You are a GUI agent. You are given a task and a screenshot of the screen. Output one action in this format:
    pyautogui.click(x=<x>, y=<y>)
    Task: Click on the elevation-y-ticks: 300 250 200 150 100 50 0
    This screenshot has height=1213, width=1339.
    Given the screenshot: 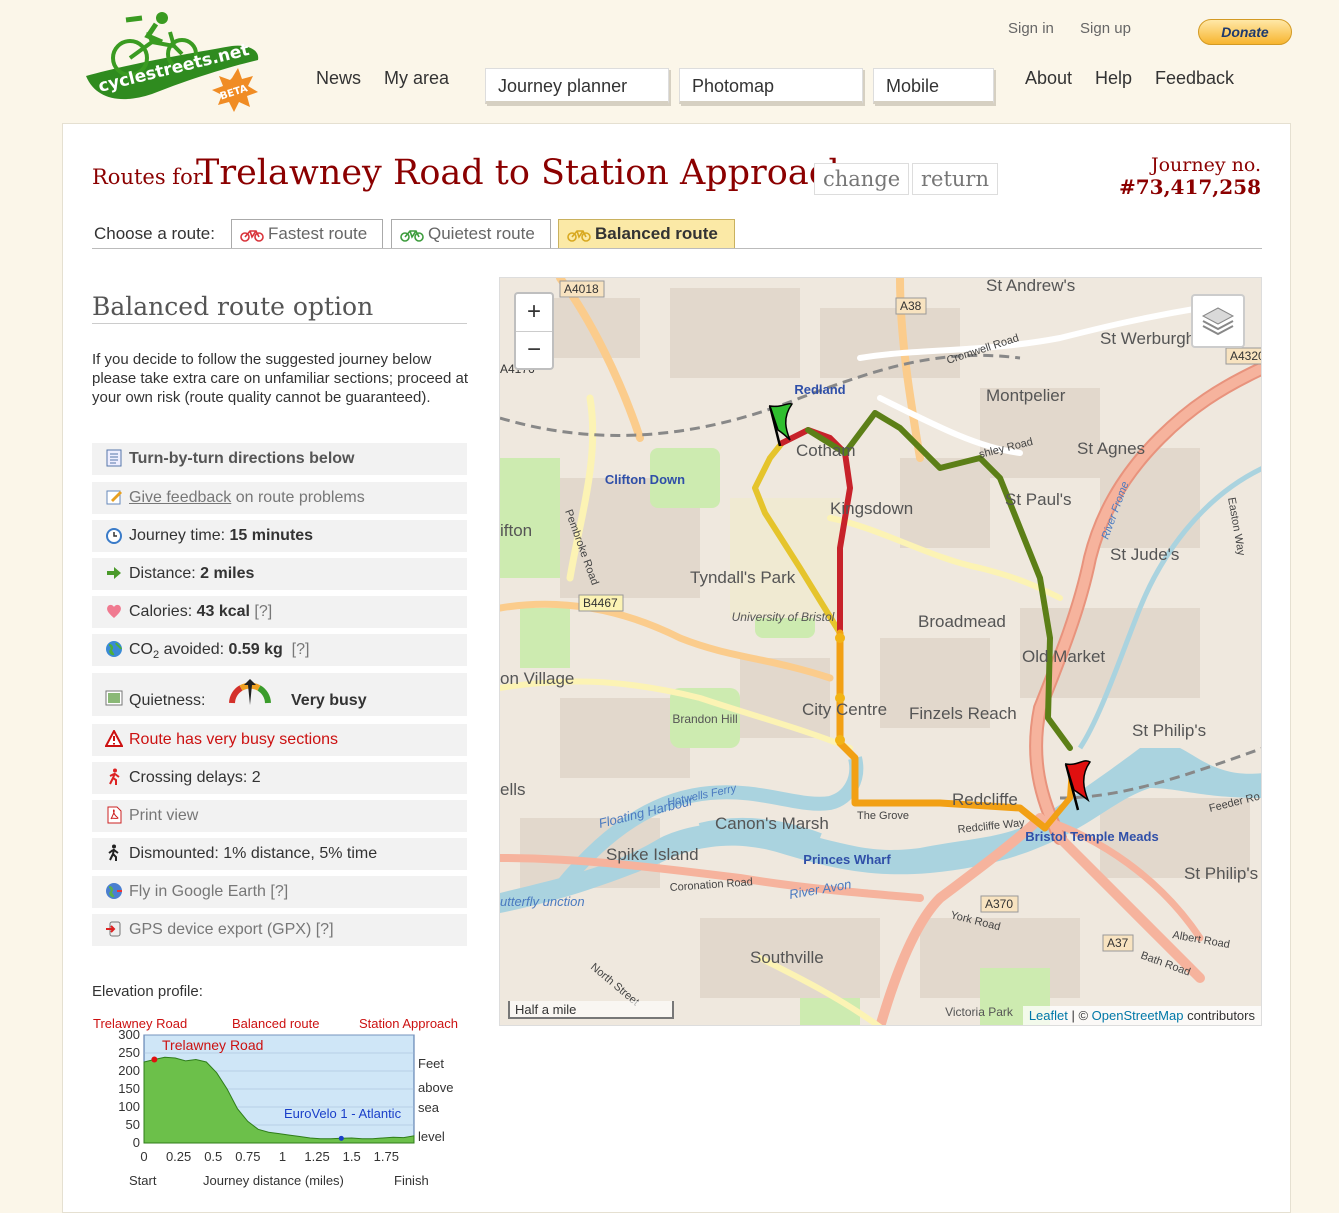 What is the action you would take?
    pyautogui.click(x=129, y=1088)
    